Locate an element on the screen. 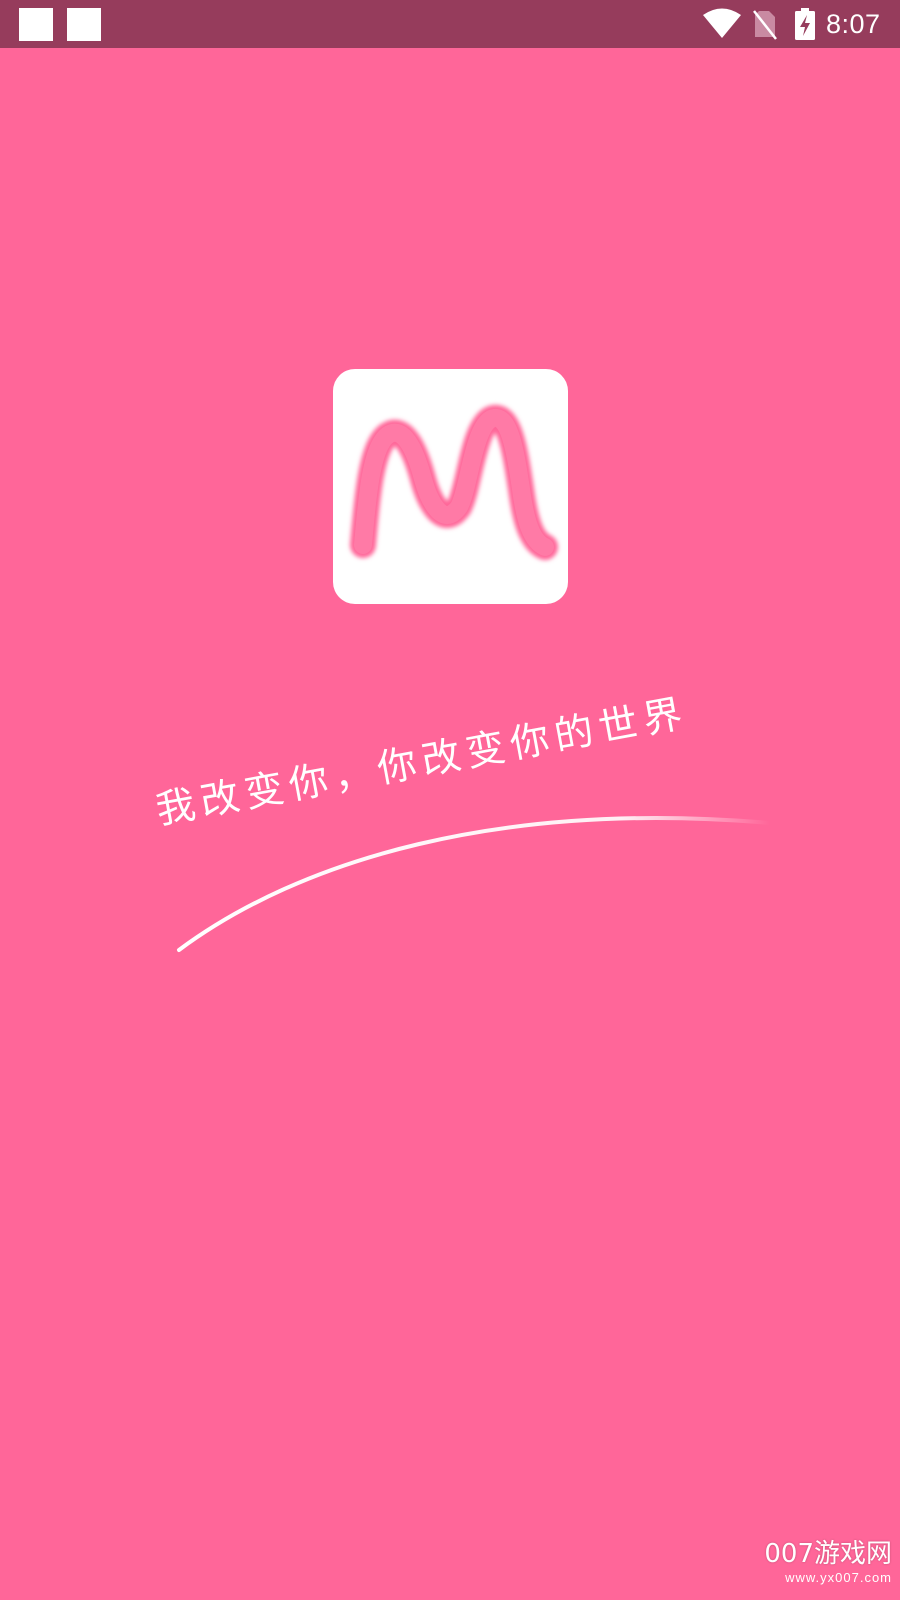 This screenshot has width=900, height=1600. m-logo-icon is located at coordinates (454, 482).